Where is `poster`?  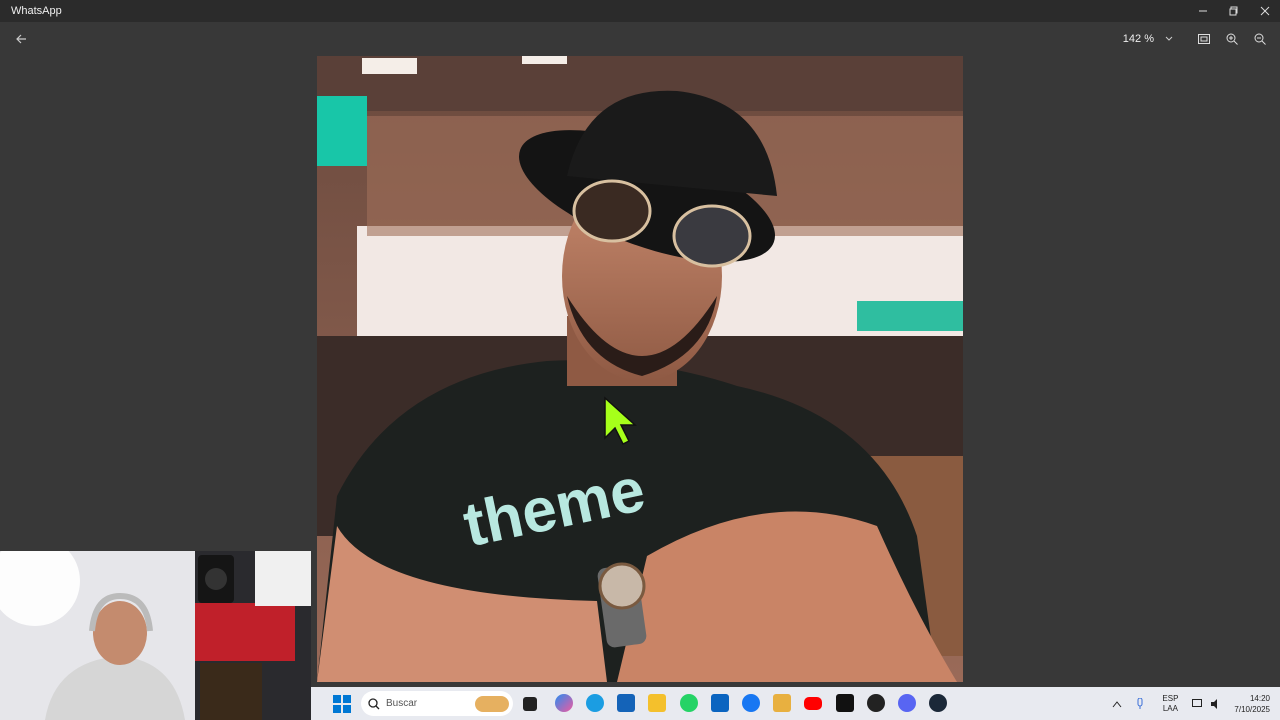 poster is located at coordinates (283, 578).